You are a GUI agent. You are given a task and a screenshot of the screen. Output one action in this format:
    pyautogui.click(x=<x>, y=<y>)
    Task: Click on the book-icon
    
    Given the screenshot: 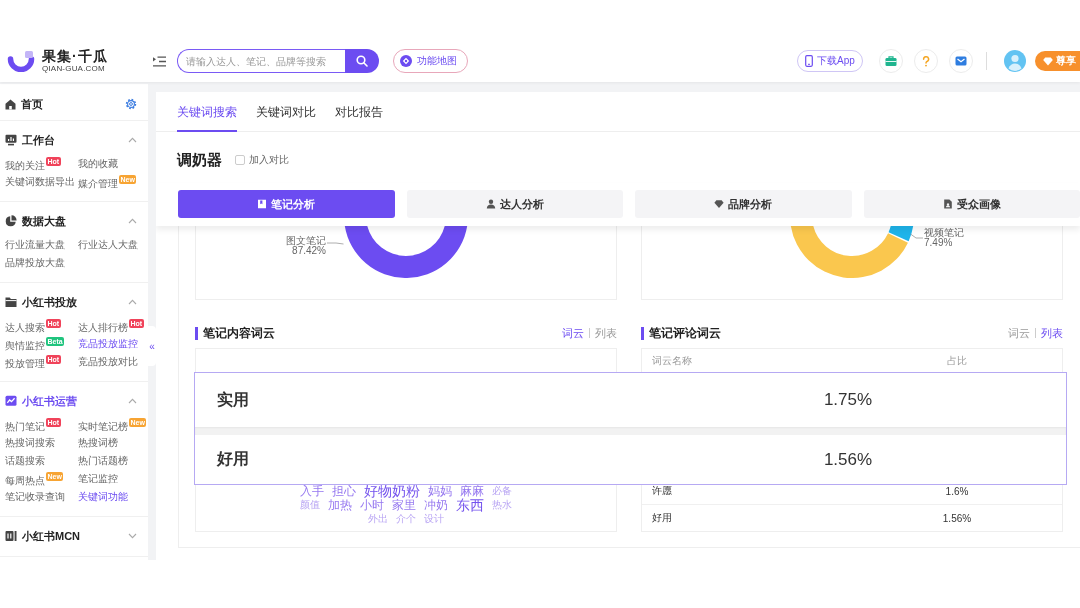 What is the action you would take?
    pyautogui.click(x=262, y=204)
    